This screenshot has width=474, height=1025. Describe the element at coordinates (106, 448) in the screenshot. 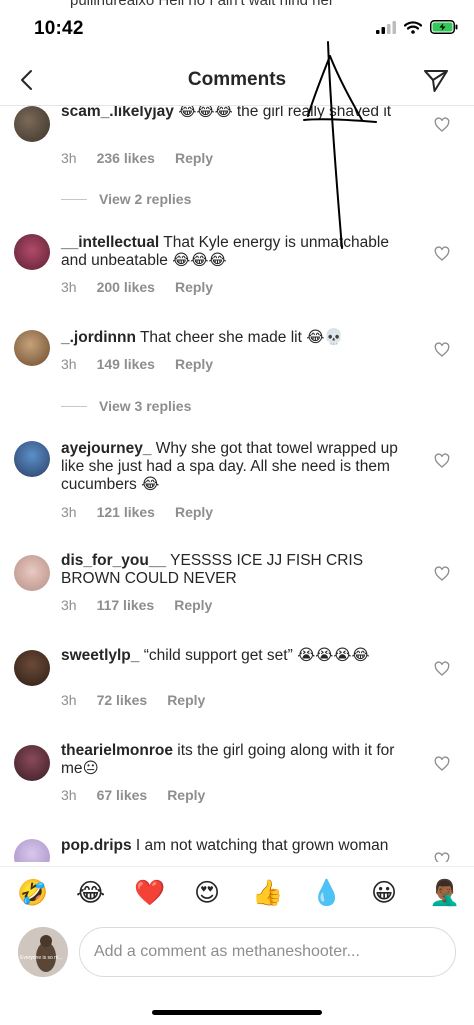

I see `comment-username: ayejourney_` at that location.